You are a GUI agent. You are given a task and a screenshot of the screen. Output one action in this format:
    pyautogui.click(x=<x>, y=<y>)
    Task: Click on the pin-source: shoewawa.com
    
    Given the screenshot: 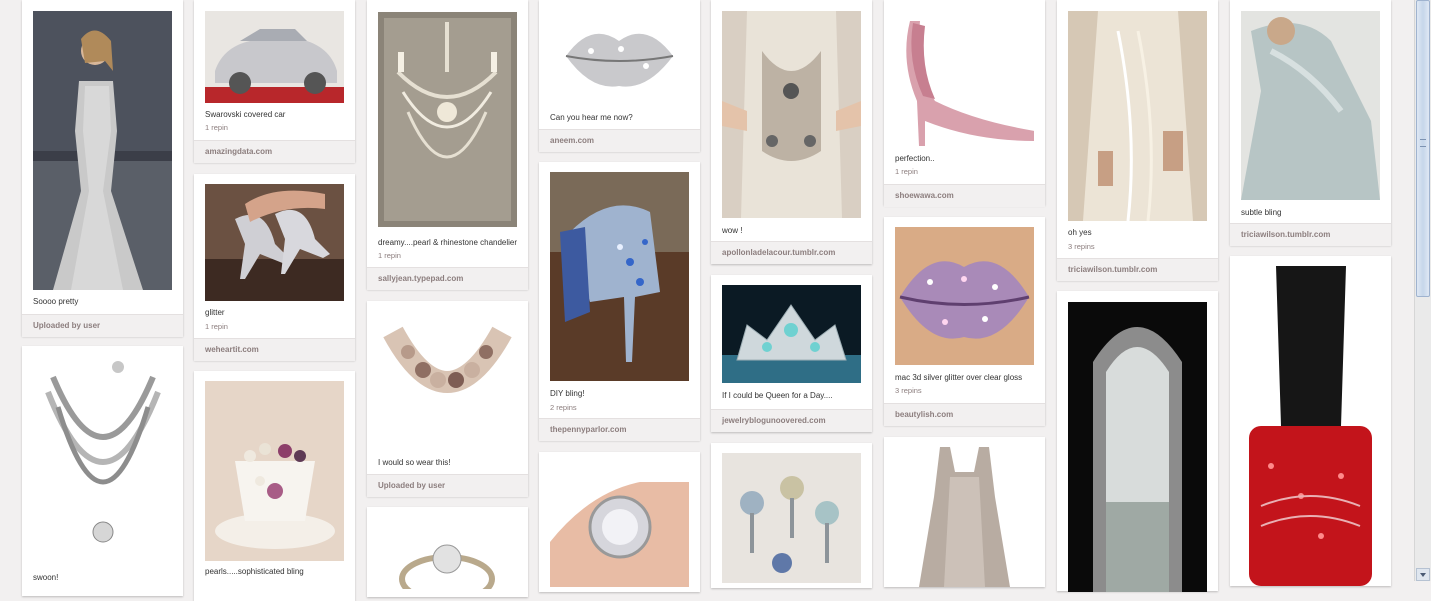 What is the action you would take?
    pyautogui.click(x=964, y=195)
    